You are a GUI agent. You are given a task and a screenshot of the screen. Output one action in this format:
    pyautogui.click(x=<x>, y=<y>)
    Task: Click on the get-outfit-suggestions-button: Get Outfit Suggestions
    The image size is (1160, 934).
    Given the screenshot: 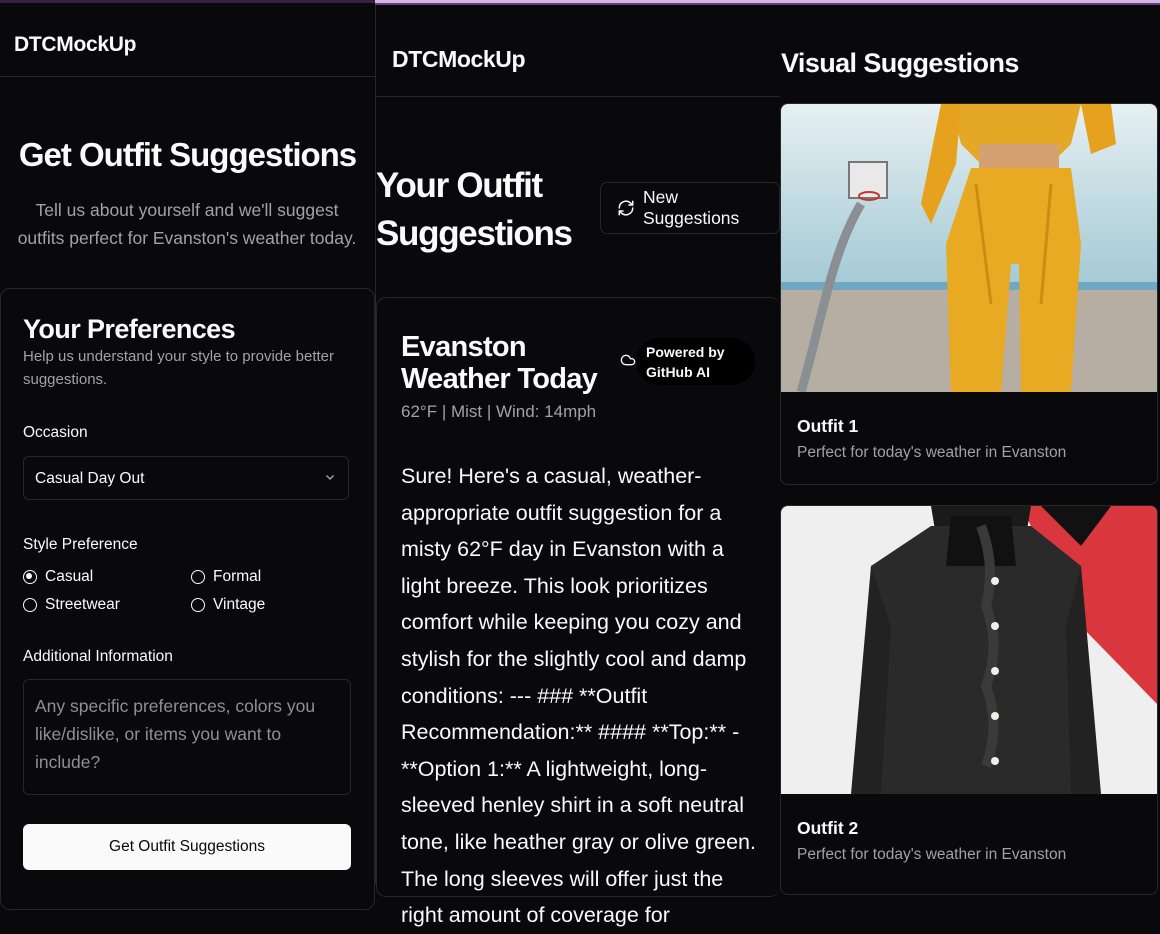 What is the action you would take?
    pyautogui.click(x=187, y=847)
    